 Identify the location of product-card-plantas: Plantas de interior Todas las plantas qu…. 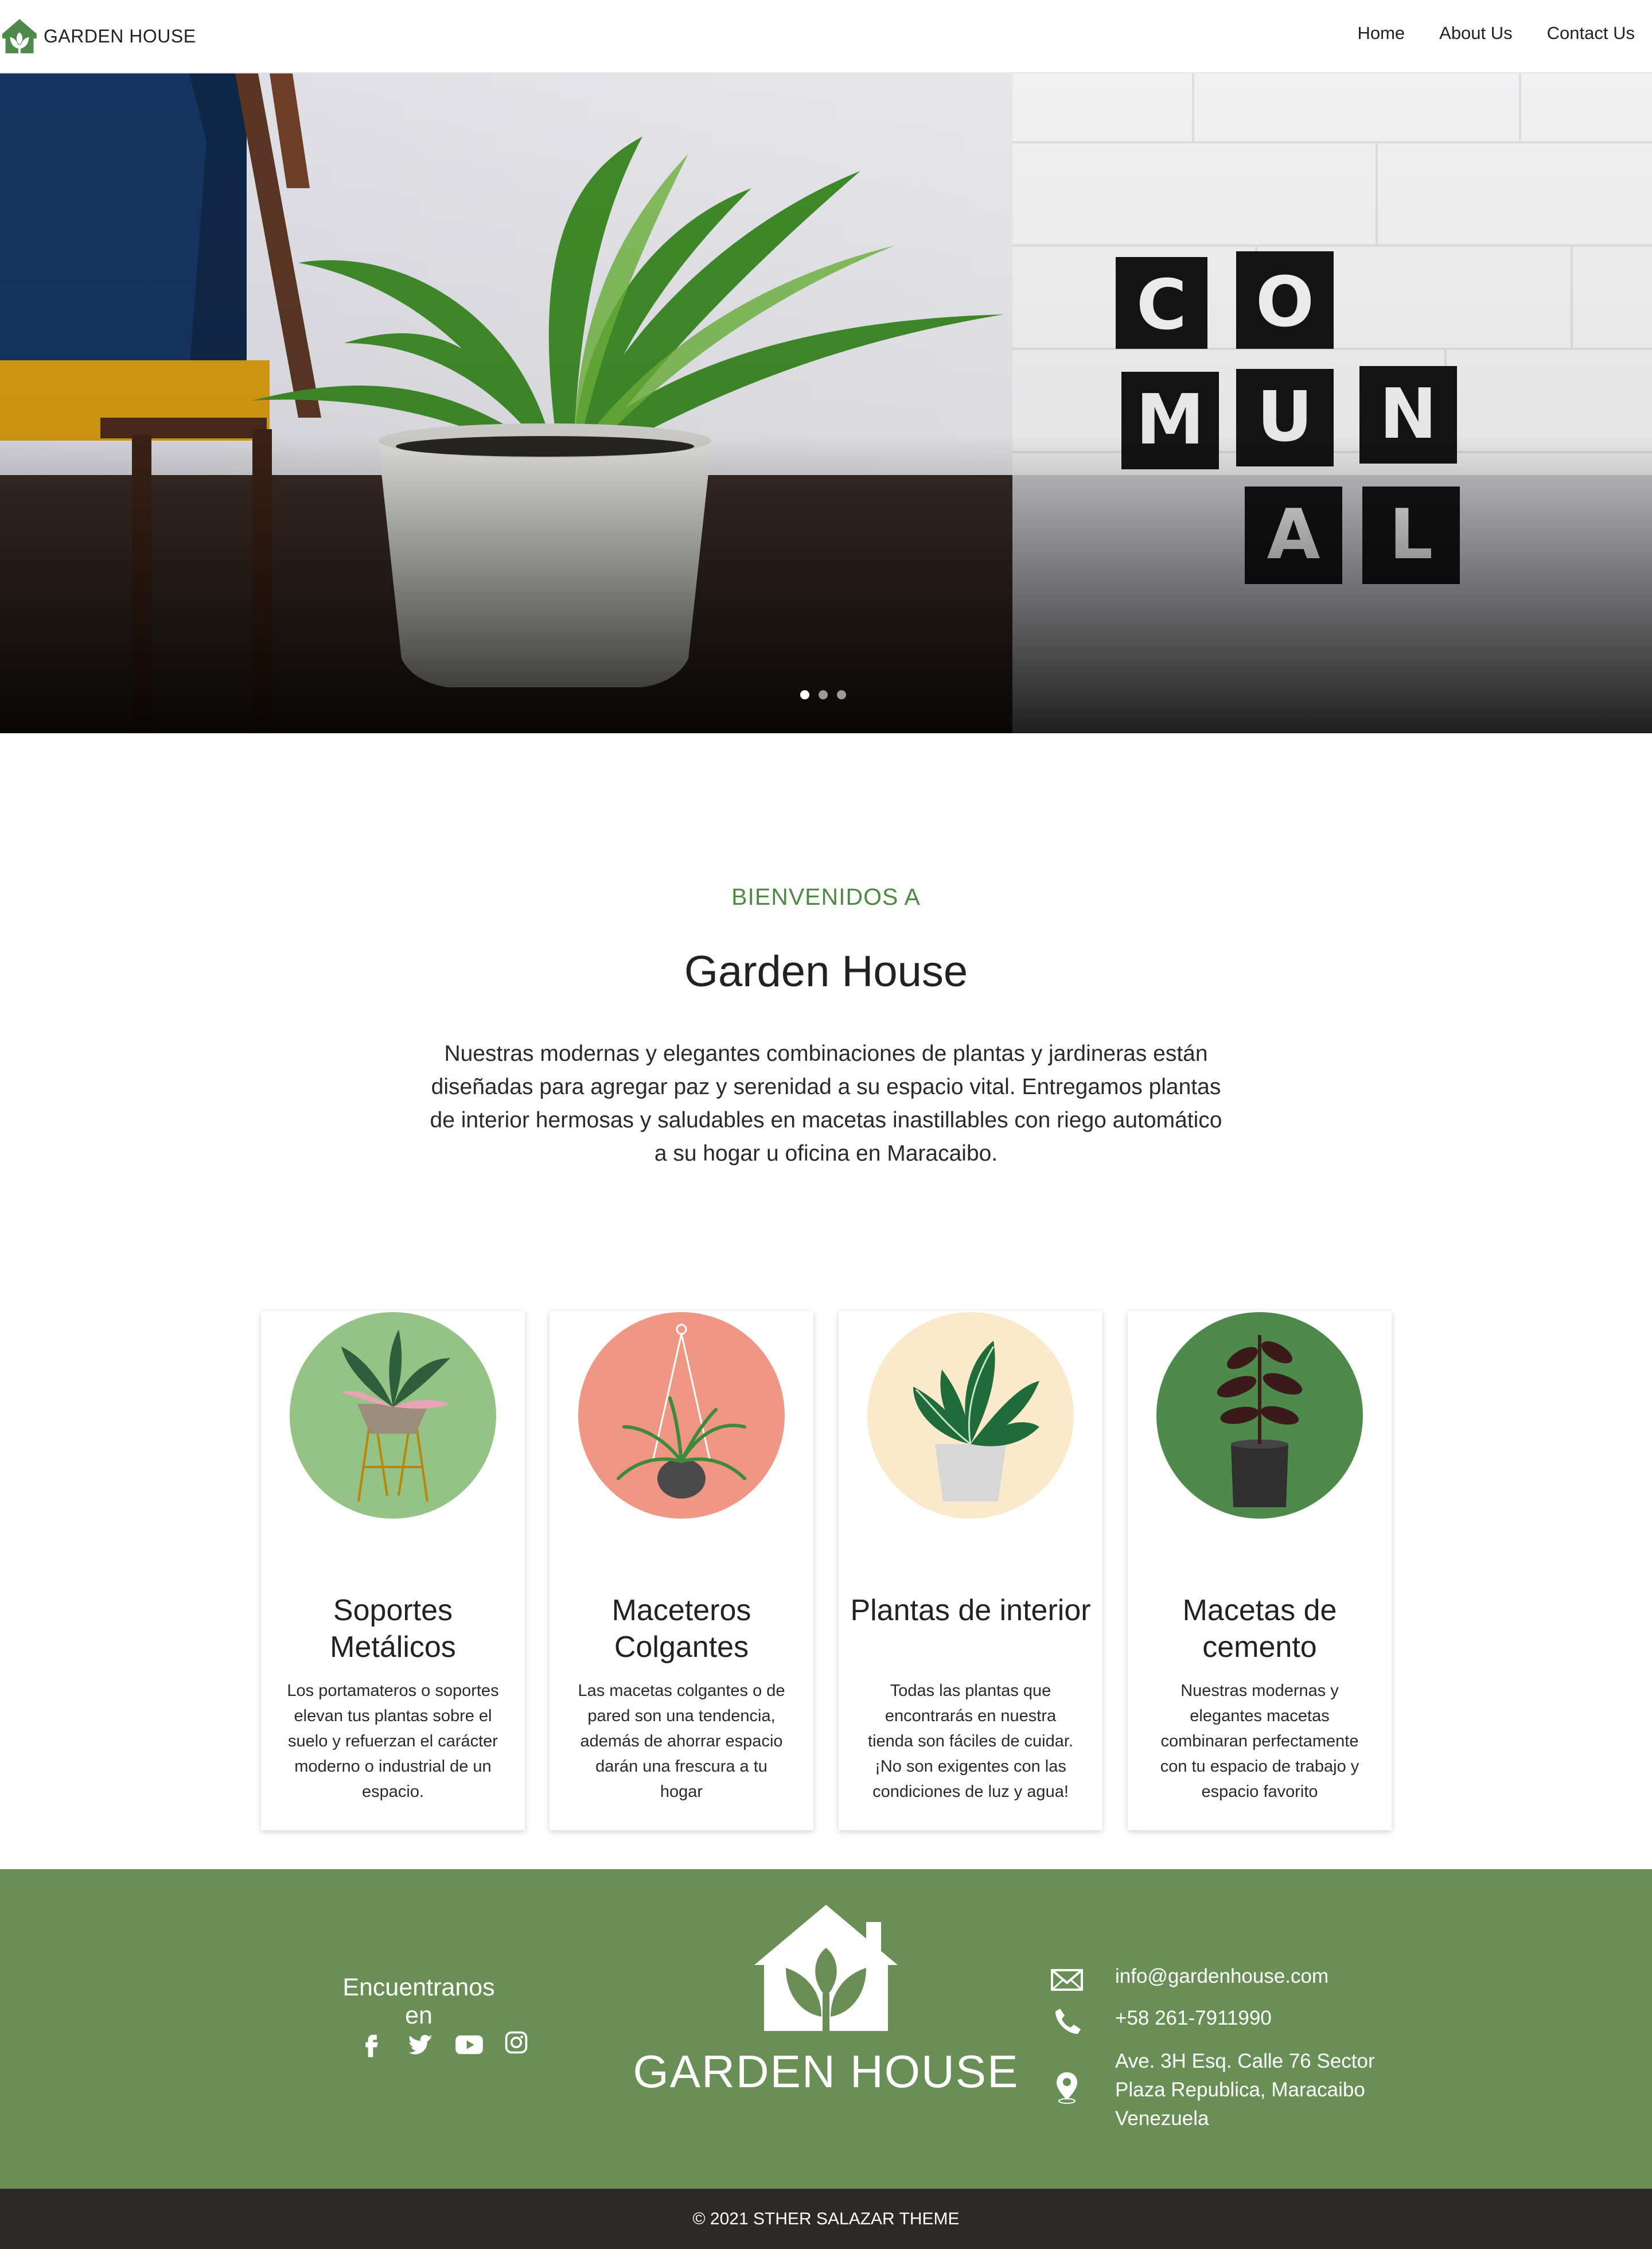
(970, 1570).